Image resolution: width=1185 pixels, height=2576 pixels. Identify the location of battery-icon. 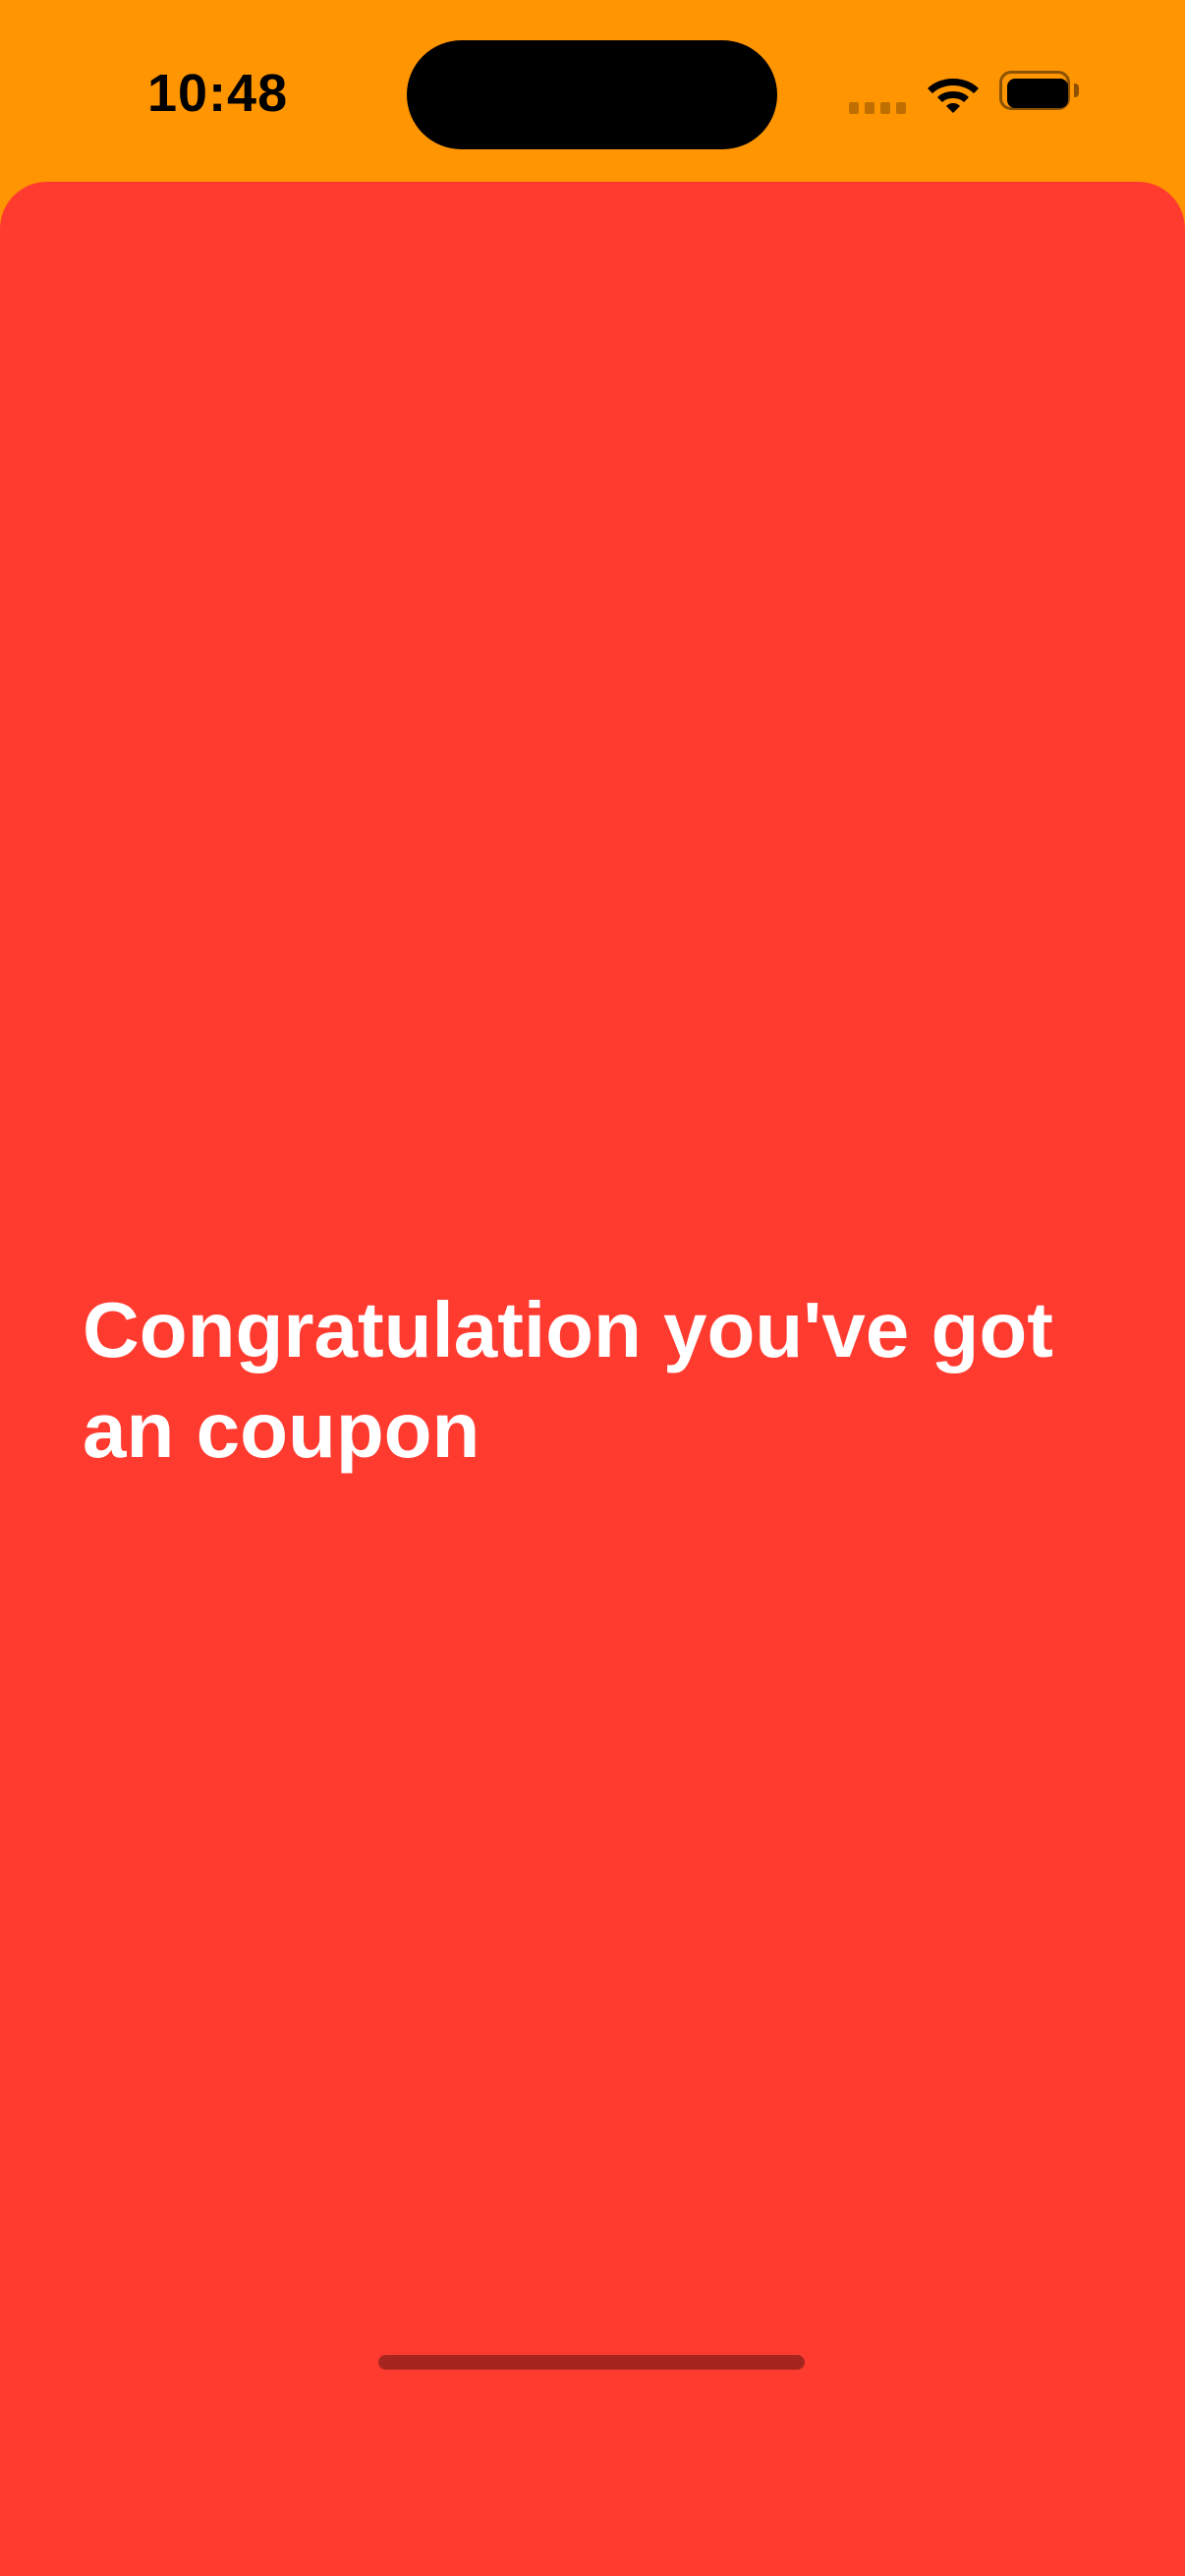
(1040, 92).